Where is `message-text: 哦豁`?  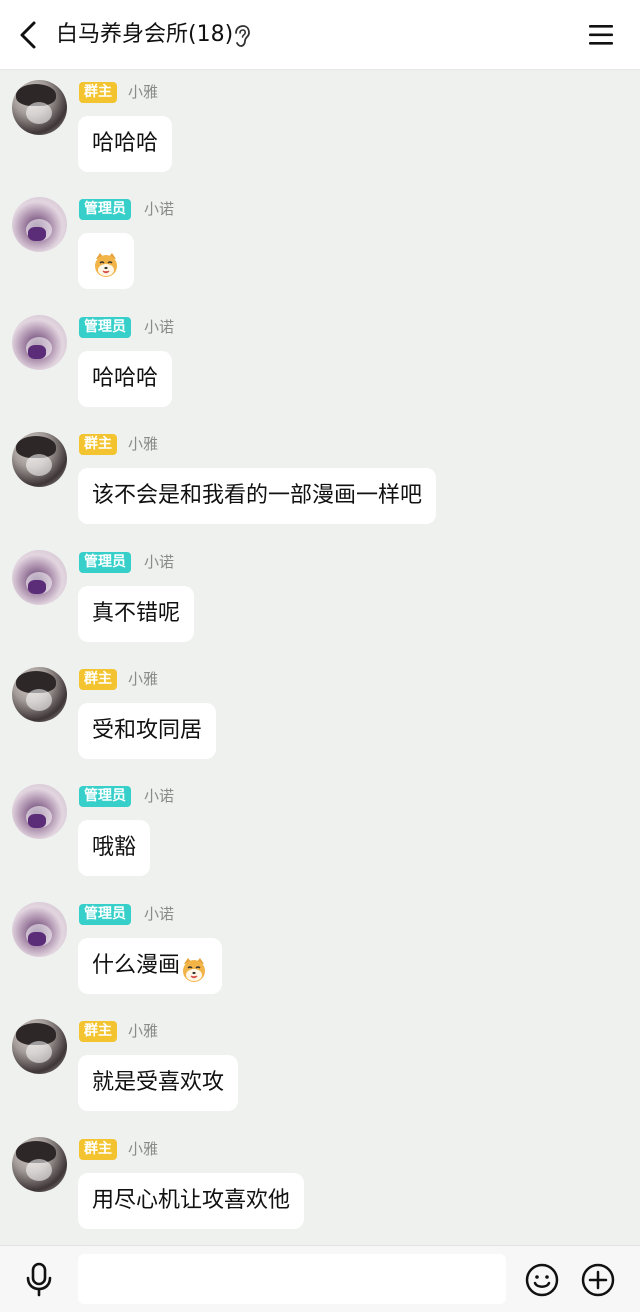 message-text: 哦豁 is located at coordinates (114, 848).